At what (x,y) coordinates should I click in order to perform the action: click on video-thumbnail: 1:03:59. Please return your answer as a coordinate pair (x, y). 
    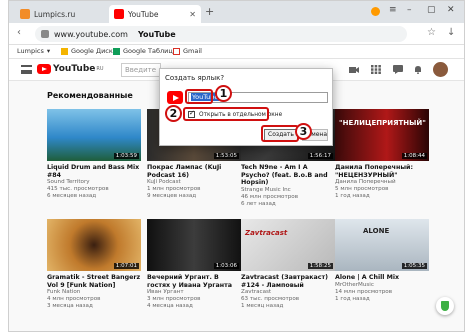
    Looking at the image, I should click on (94, 135).